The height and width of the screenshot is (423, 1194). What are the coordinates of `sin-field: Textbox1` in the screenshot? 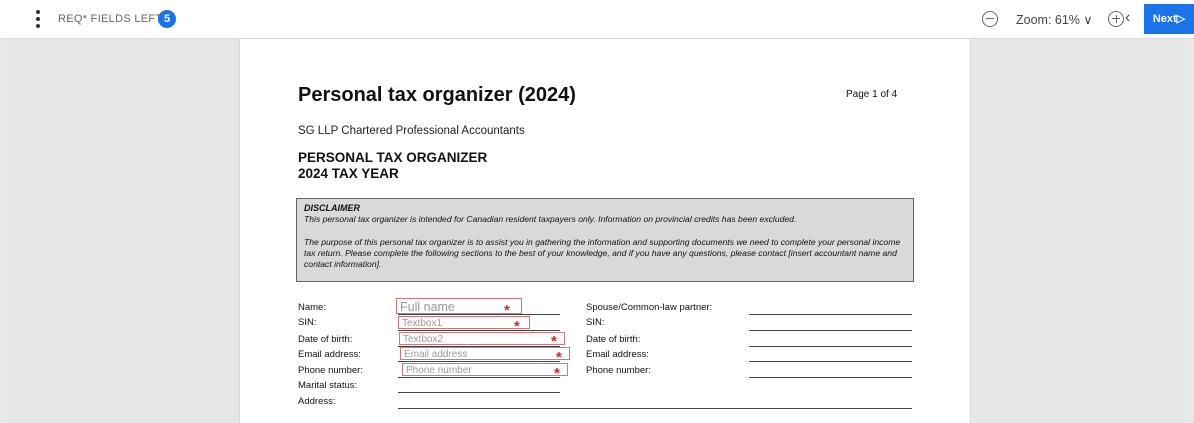 It's located at (464, 322).